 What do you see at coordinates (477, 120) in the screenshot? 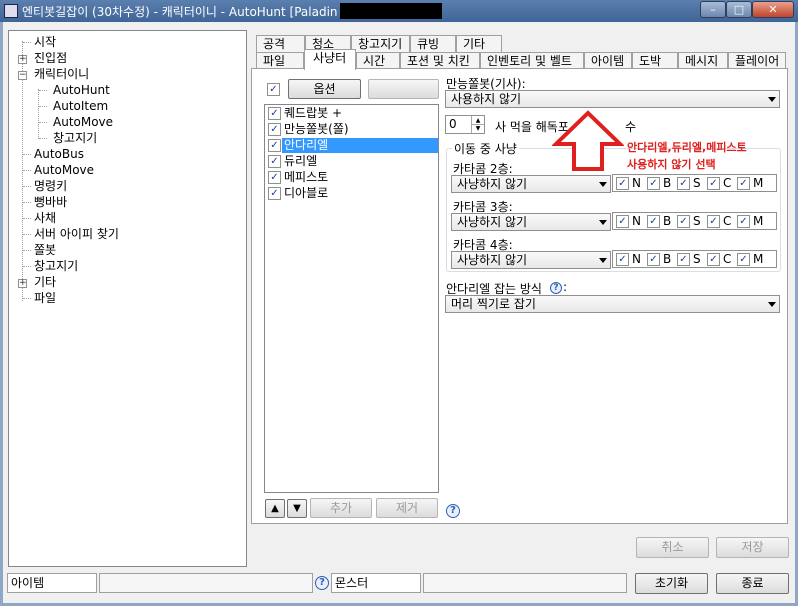
I see `spin-up-icon: ▲` at bounding box center [477, 120].